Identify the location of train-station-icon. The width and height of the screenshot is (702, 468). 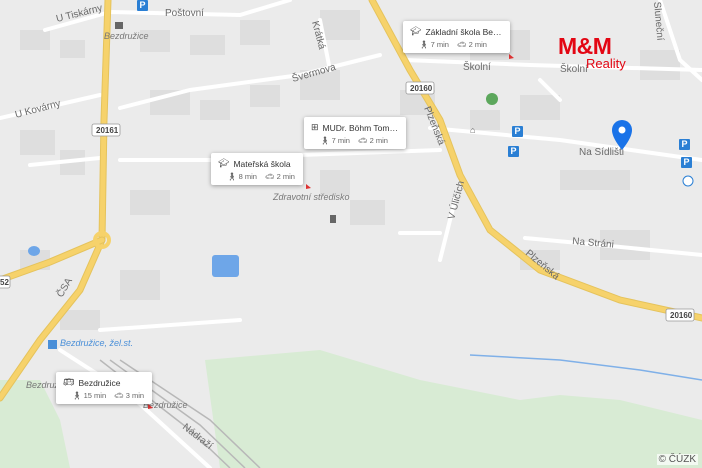
(52, 344).